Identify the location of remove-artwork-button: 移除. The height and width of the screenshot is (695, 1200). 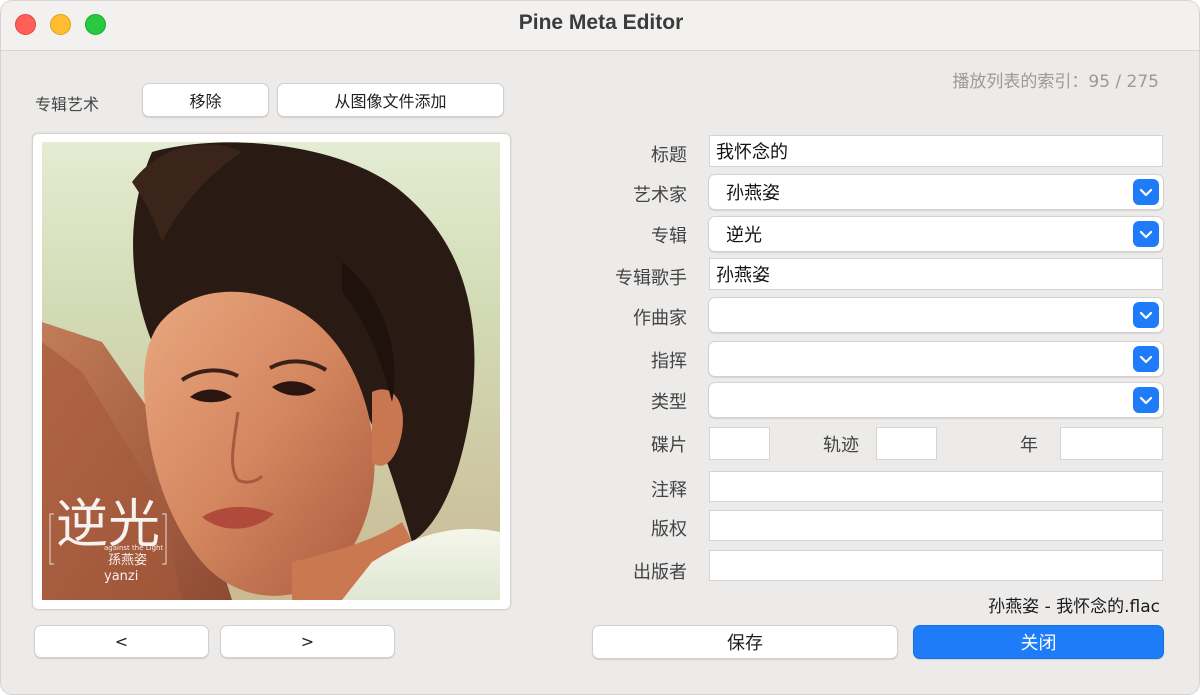
(205, 100).